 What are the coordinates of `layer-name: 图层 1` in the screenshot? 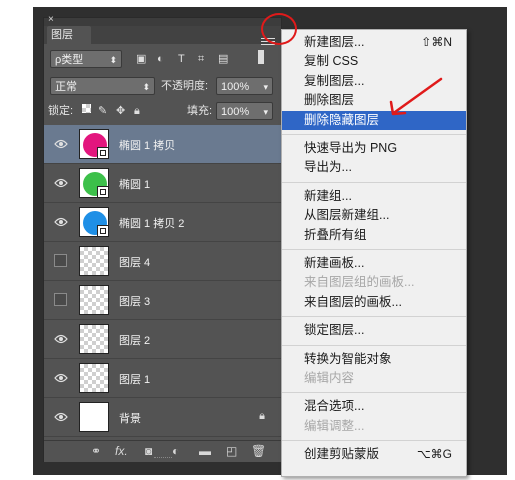 It's located at (134, 379).